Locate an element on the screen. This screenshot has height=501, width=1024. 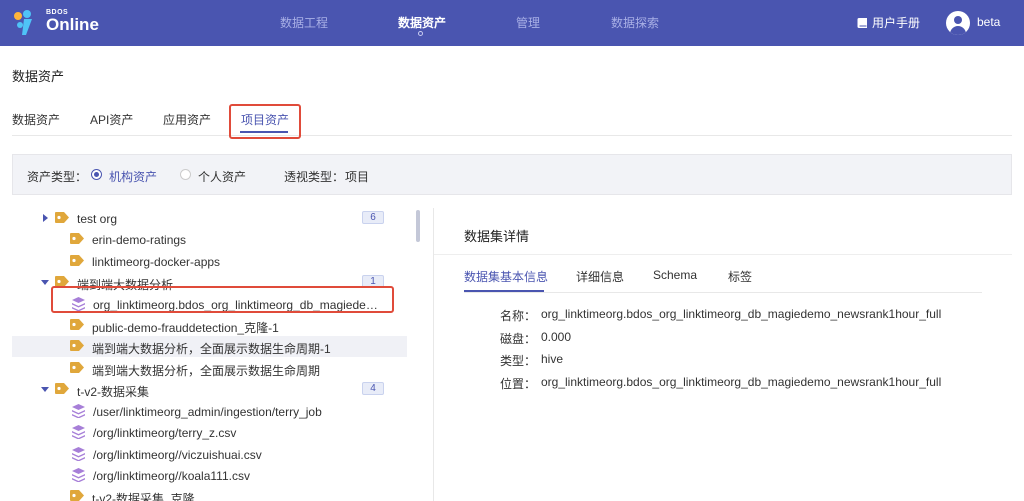
field-disk-value: 0.000 is located at coordinates (556, 337).